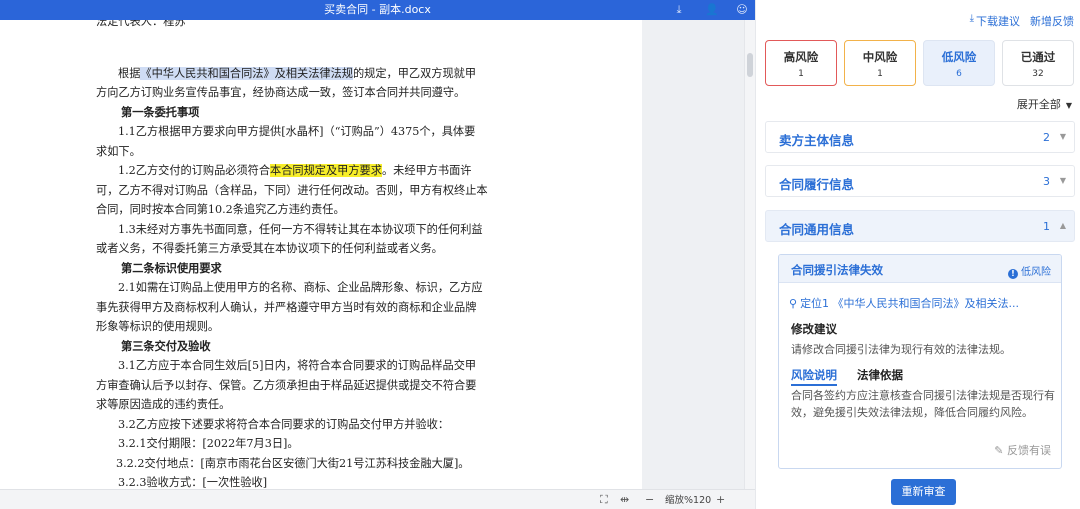 The height and width of the screenshot is (509, 1080). Describe the element at coordinates (220, 209) in the screenshot. I see `document-line: 合同，同时按本合同第10.2条追究乙方违约责任。` at that location.